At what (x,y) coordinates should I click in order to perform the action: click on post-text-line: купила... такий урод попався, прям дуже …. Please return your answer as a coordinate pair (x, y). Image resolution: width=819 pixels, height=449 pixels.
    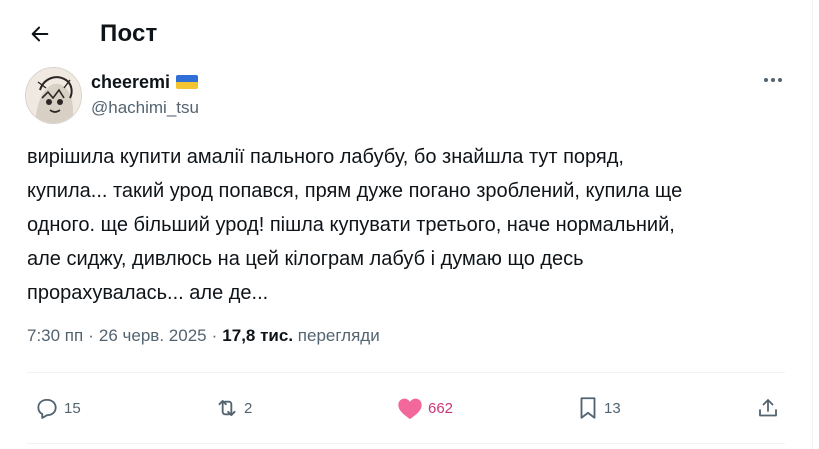
    Looking at the image, I should click on (355, 191).